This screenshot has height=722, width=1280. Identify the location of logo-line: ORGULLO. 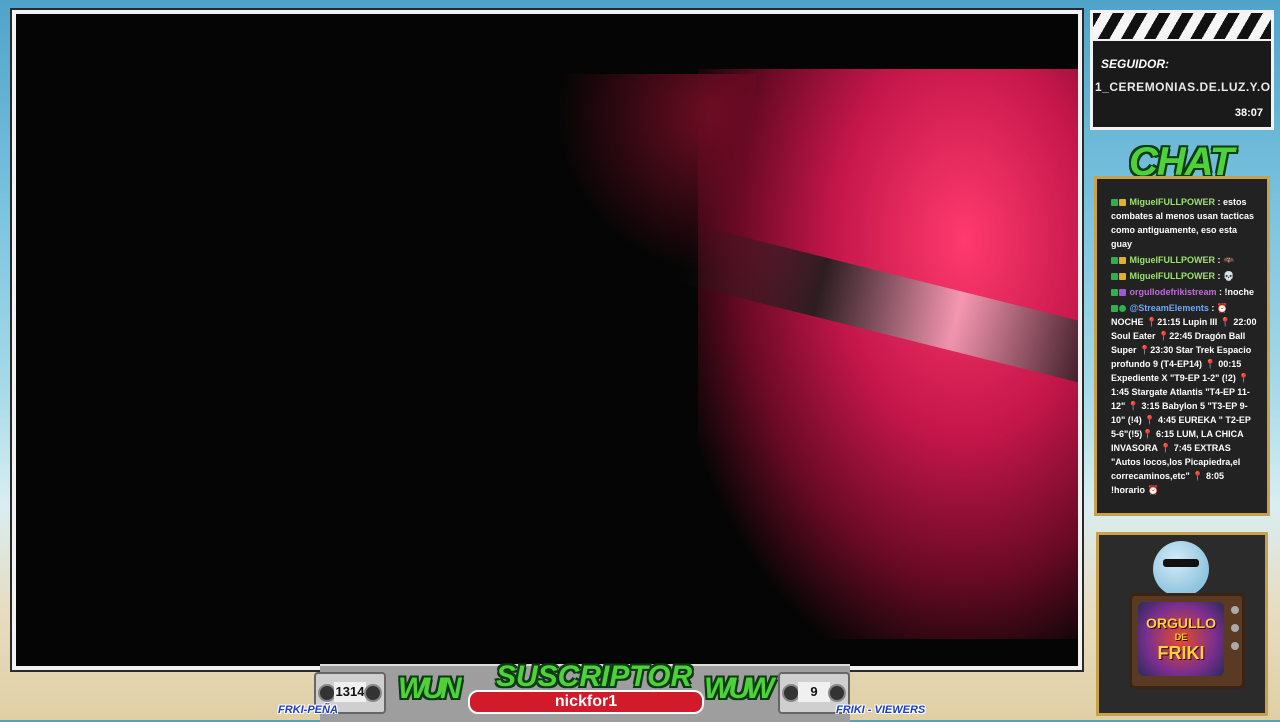
(1181, 623).